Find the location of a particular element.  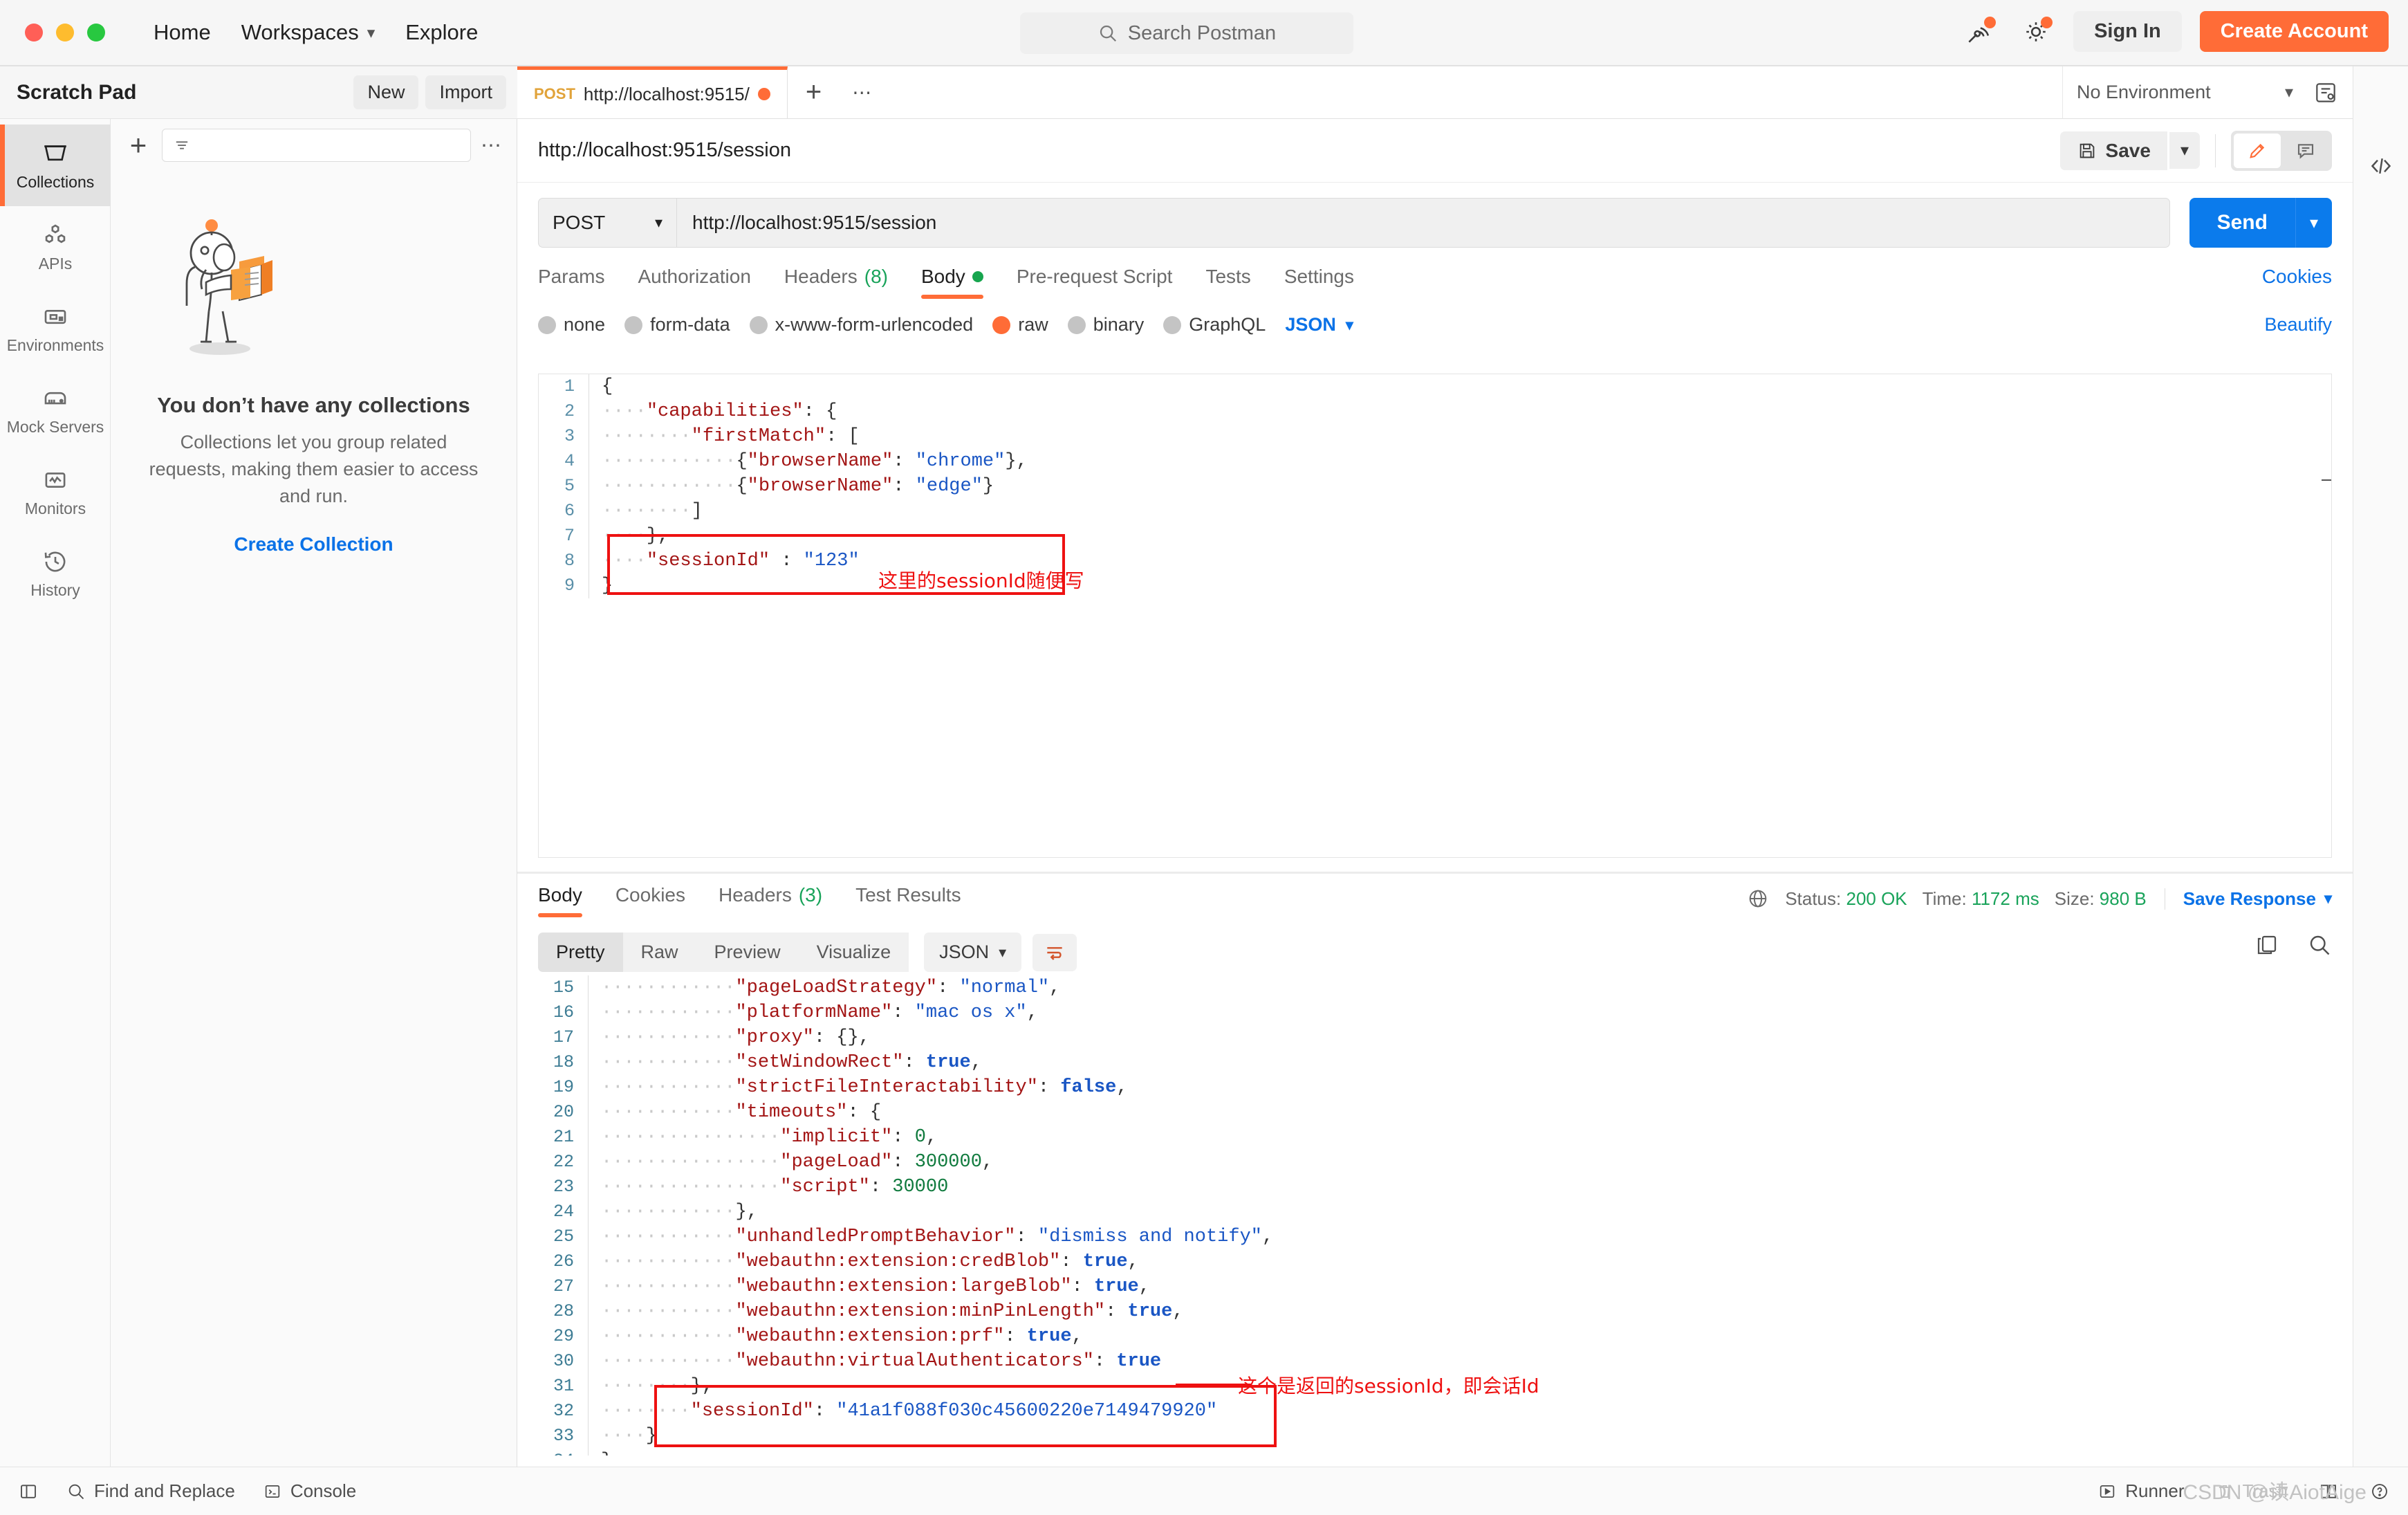

body-type-graphql: GraphQL is located at coordinates (1215, 325).